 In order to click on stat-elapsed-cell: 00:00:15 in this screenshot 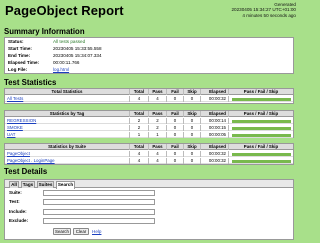, I will do `click(214, 128)`.